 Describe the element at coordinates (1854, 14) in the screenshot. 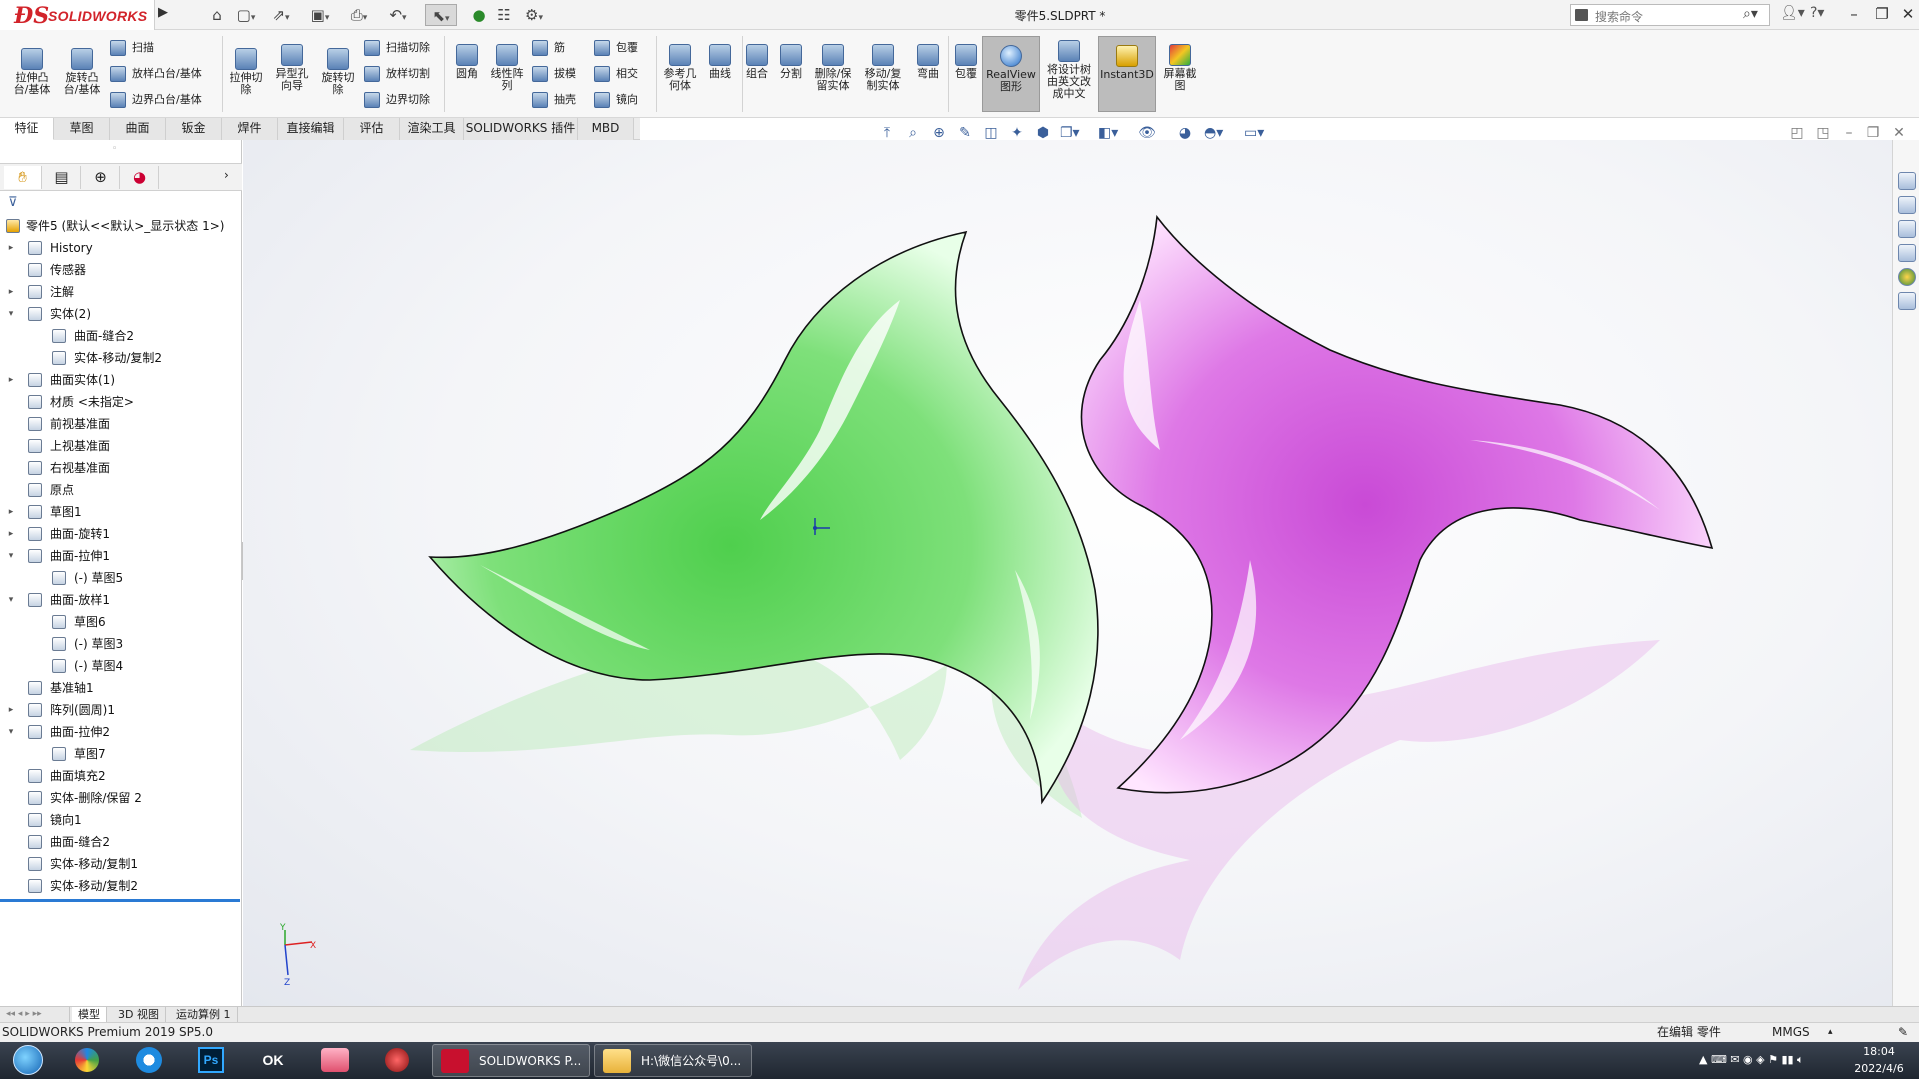

I see `minimize-button: –` at that location.